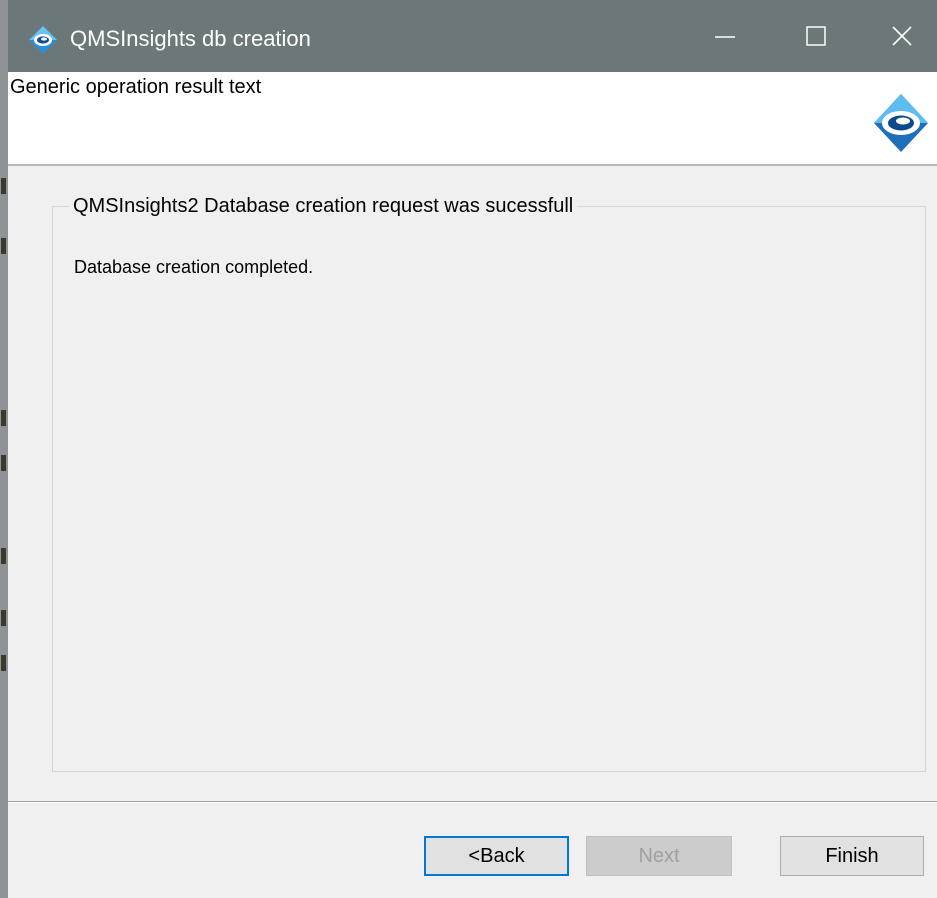 This screenshot has width=937, height=898. What do you see at coordinates (901, 123) in the screenshot?
I see `brand-logo-icon` at bounding box center [901, 123].